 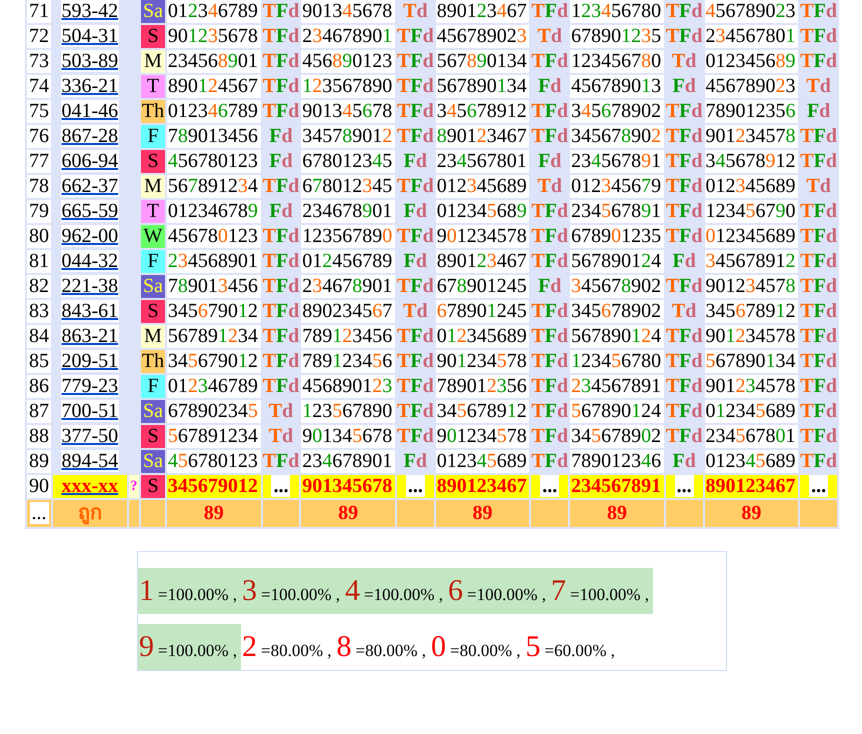 I want to click on code-link: 593-42, so click(x=90, y=11).